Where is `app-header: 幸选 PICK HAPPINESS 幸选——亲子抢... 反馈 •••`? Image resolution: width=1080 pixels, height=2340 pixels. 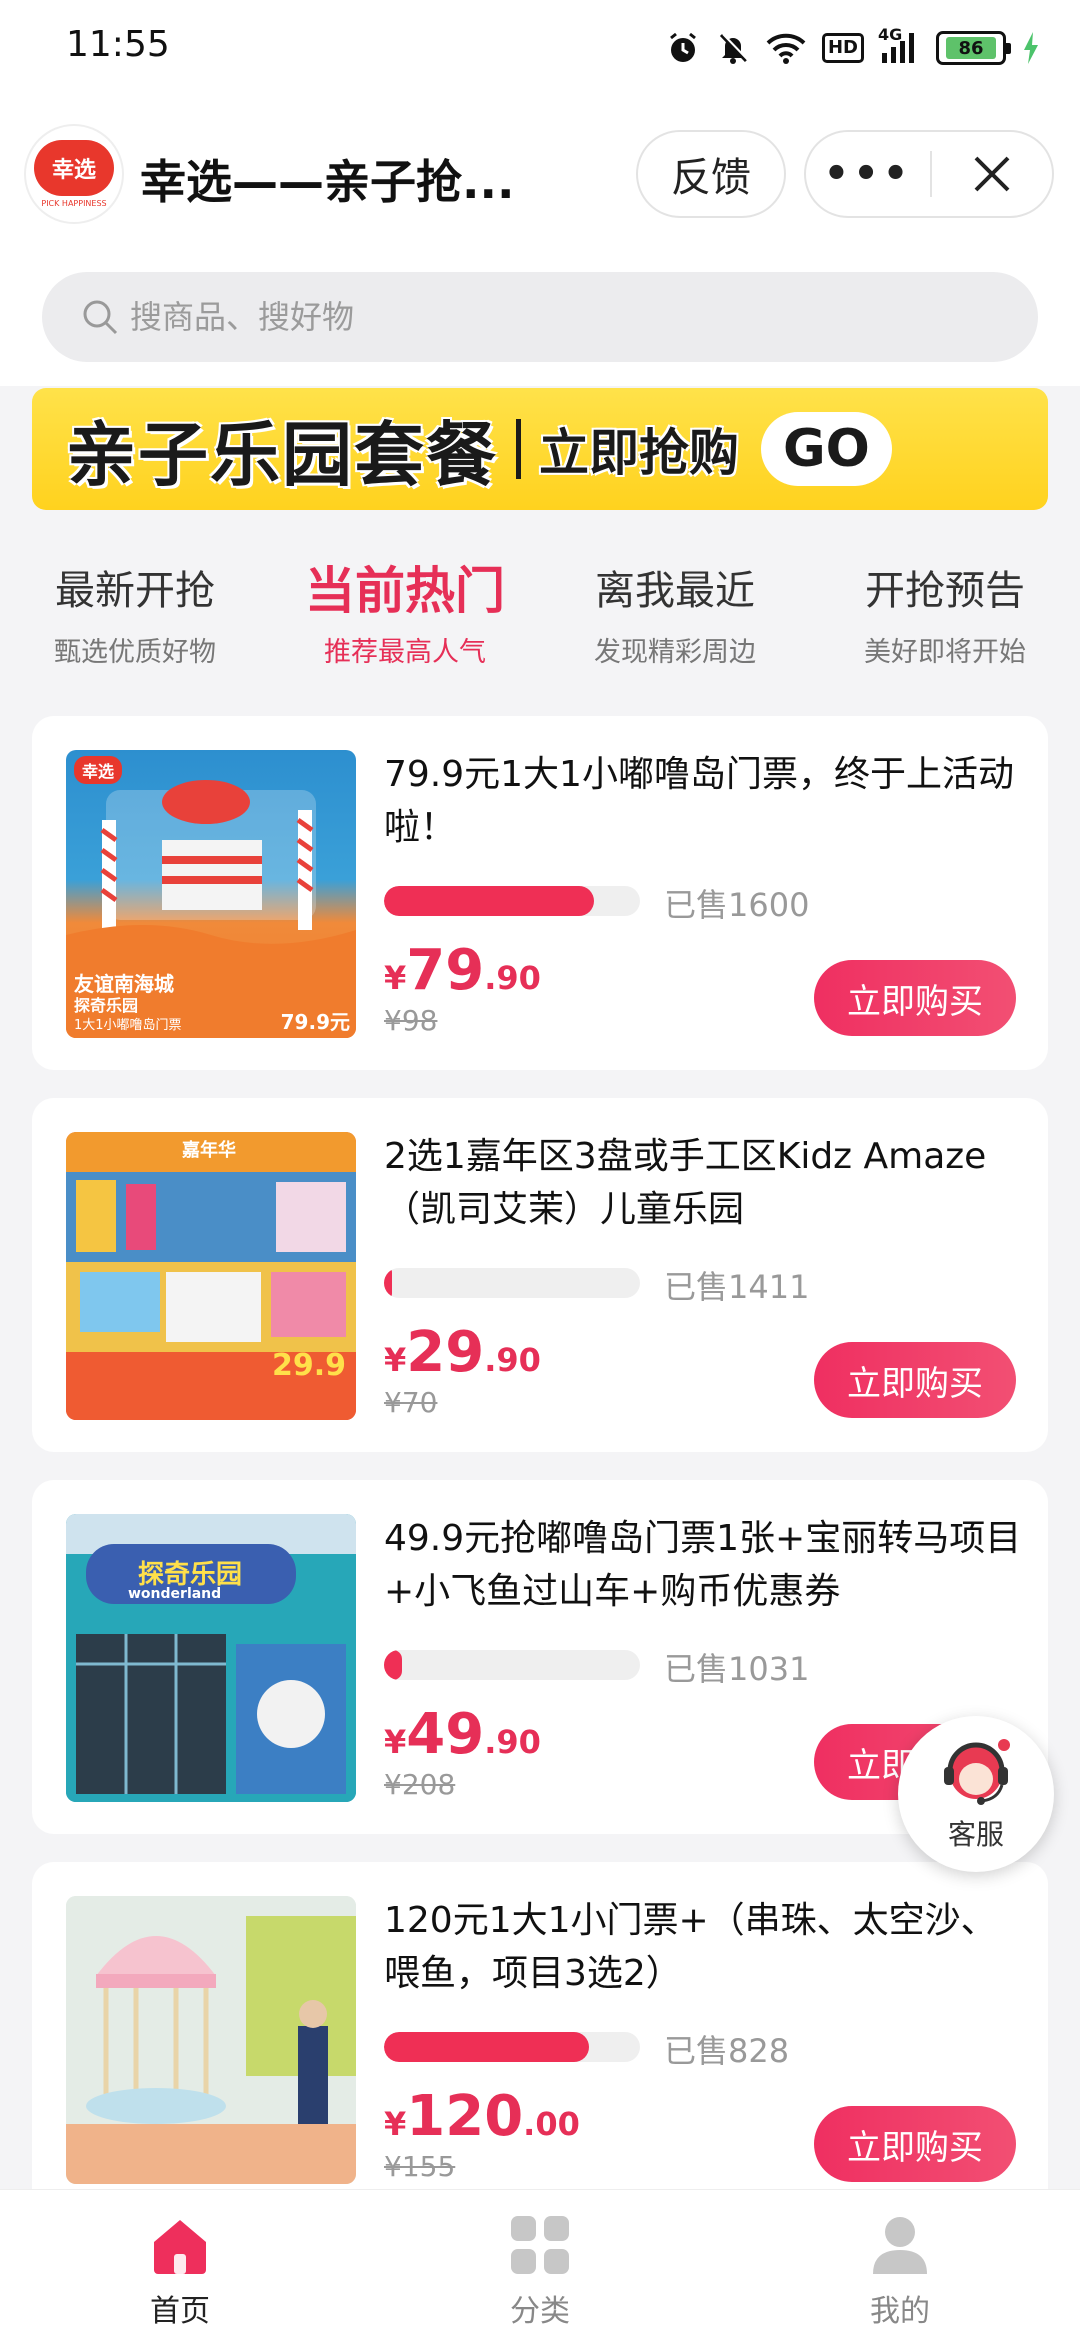 app-header: 幸选 PICK HAPPINESS 幸选——亲子抢... 反馈 ••• is located at coordinates (540, 176).